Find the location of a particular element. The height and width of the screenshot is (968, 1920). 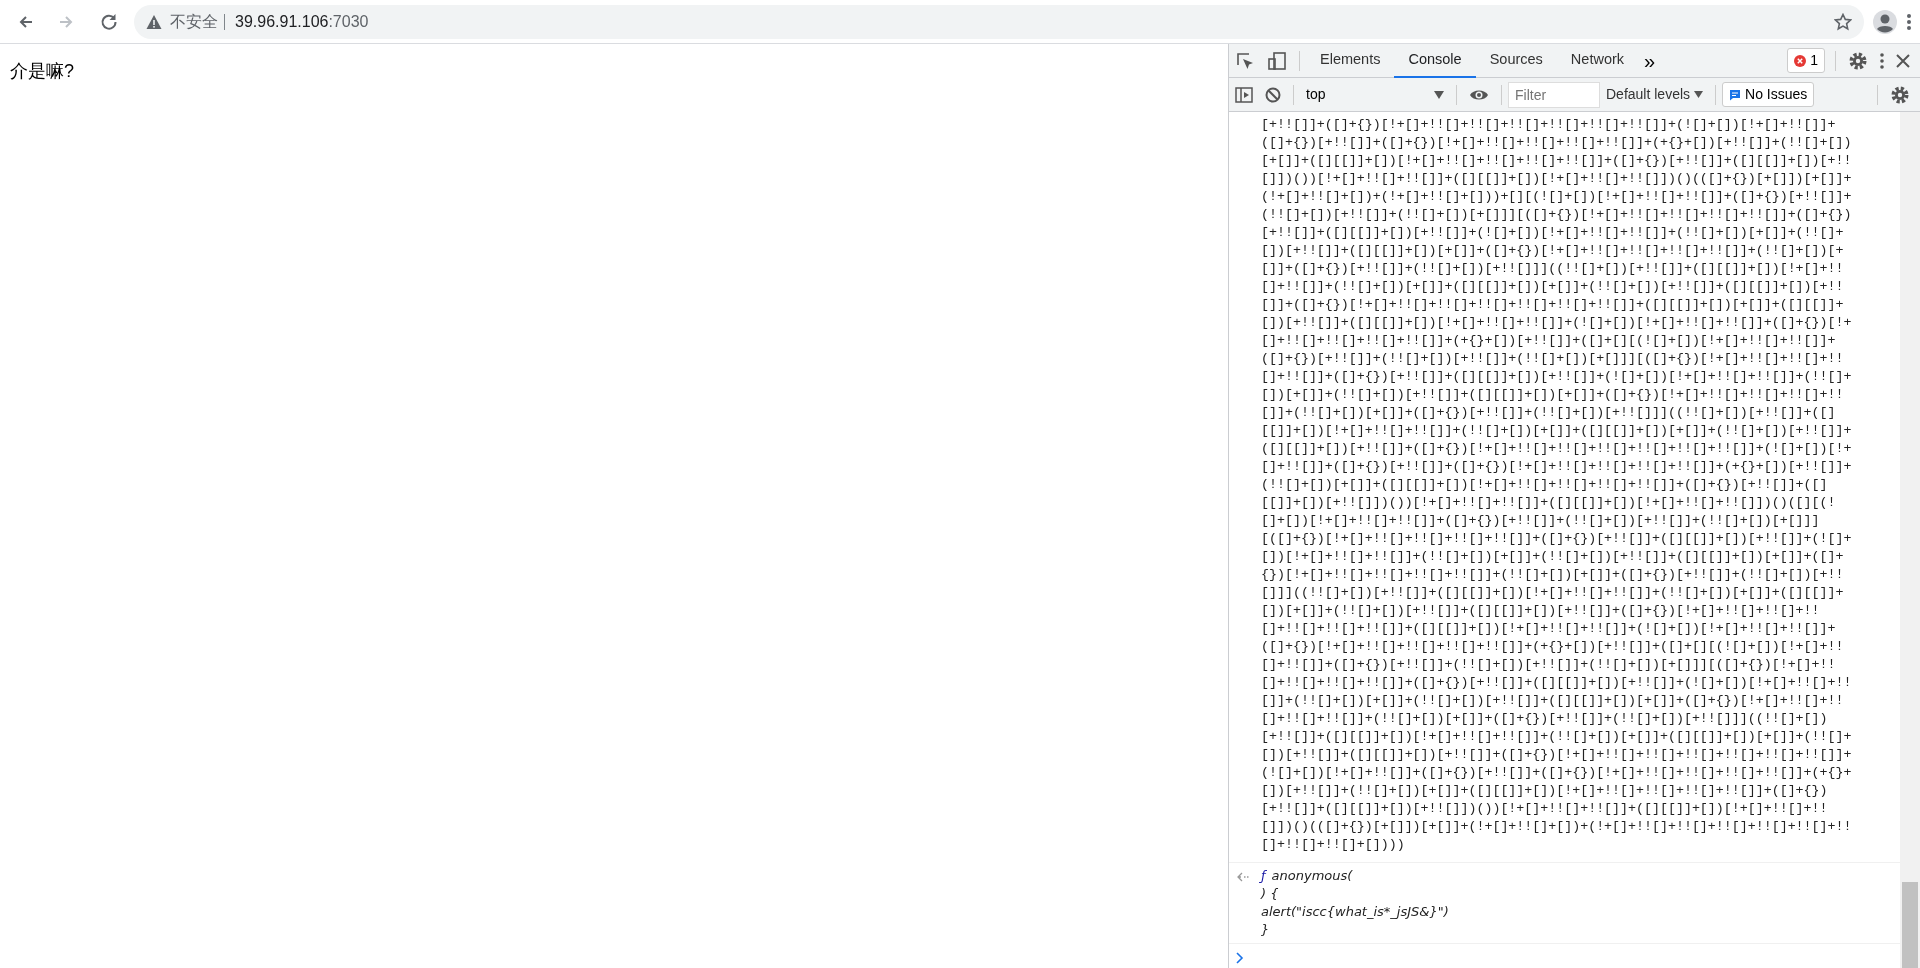

devtools-tab: Elements is located at coordinates (1350, 60).